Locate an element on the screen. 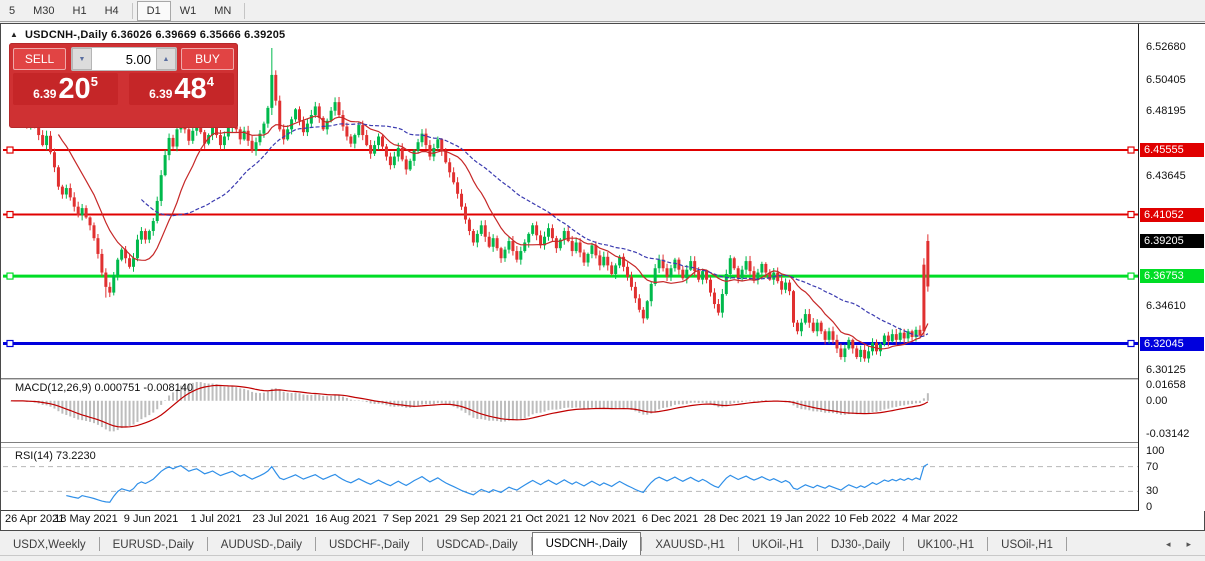 This screenshot has height=561, width=1205. price-axis-tick: 6.30125 is located at coordinates (1166, 370).